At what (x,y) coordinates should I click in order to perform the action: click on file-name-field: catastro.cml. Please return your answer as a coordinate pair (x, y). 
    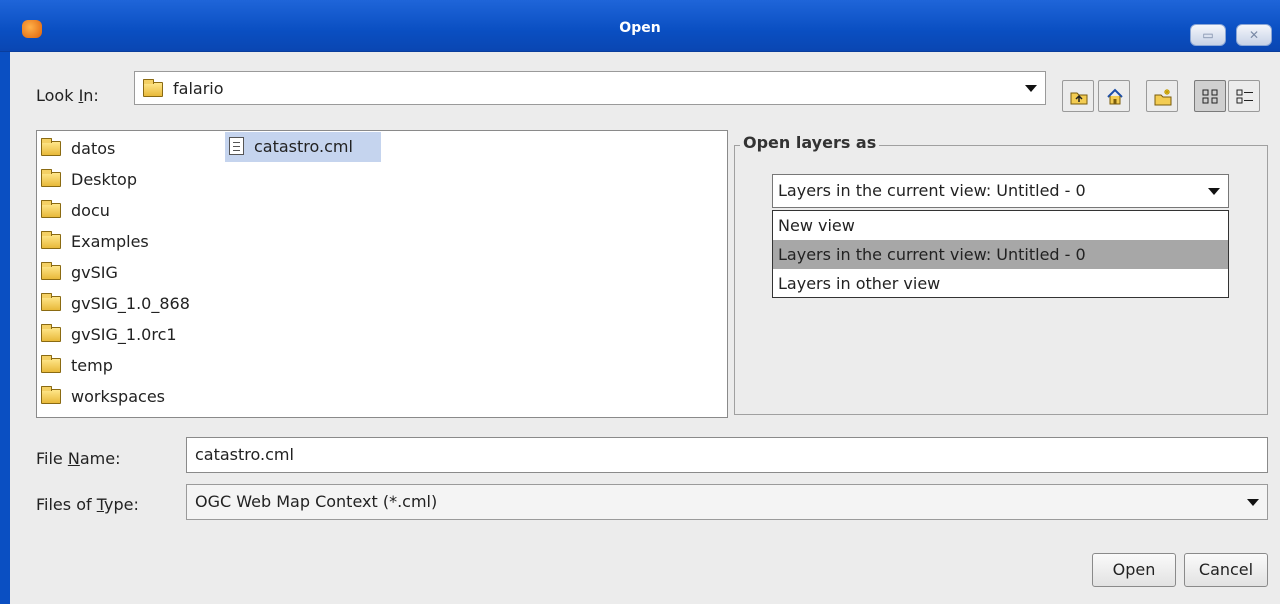
    Looking at the image, I should click on (727, 455).